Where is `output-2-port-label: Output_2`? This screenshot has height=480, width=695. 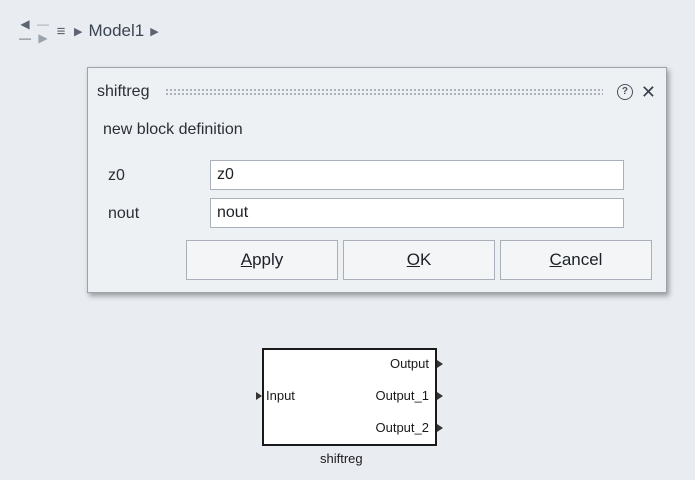 output-2-port-label: Output_2 is located at coordinates (402, 427).